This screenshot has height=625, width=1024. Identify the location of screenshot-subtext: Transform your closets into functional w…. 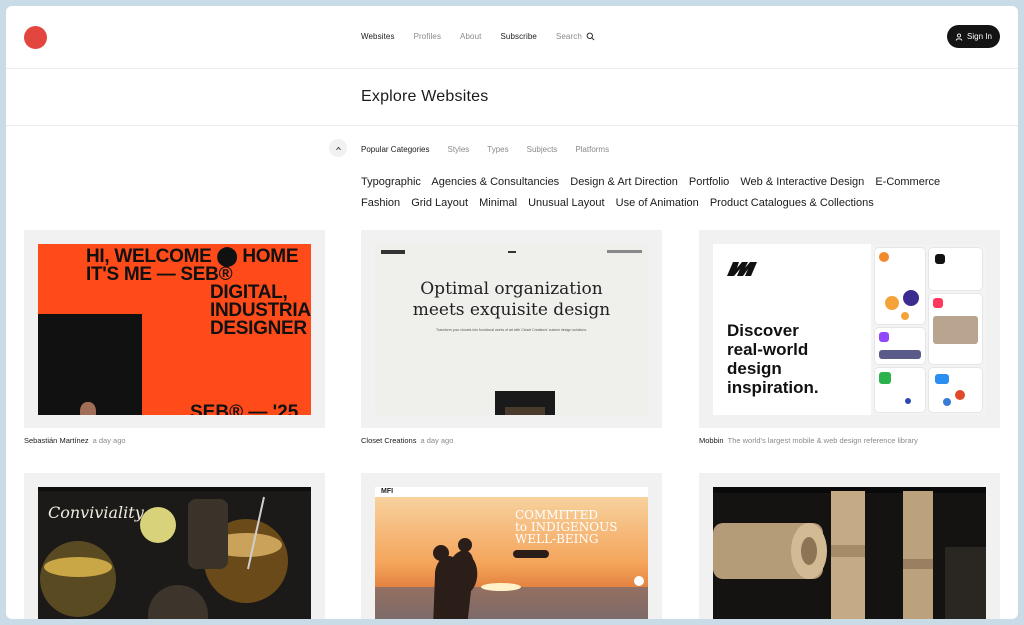
(511, 330).